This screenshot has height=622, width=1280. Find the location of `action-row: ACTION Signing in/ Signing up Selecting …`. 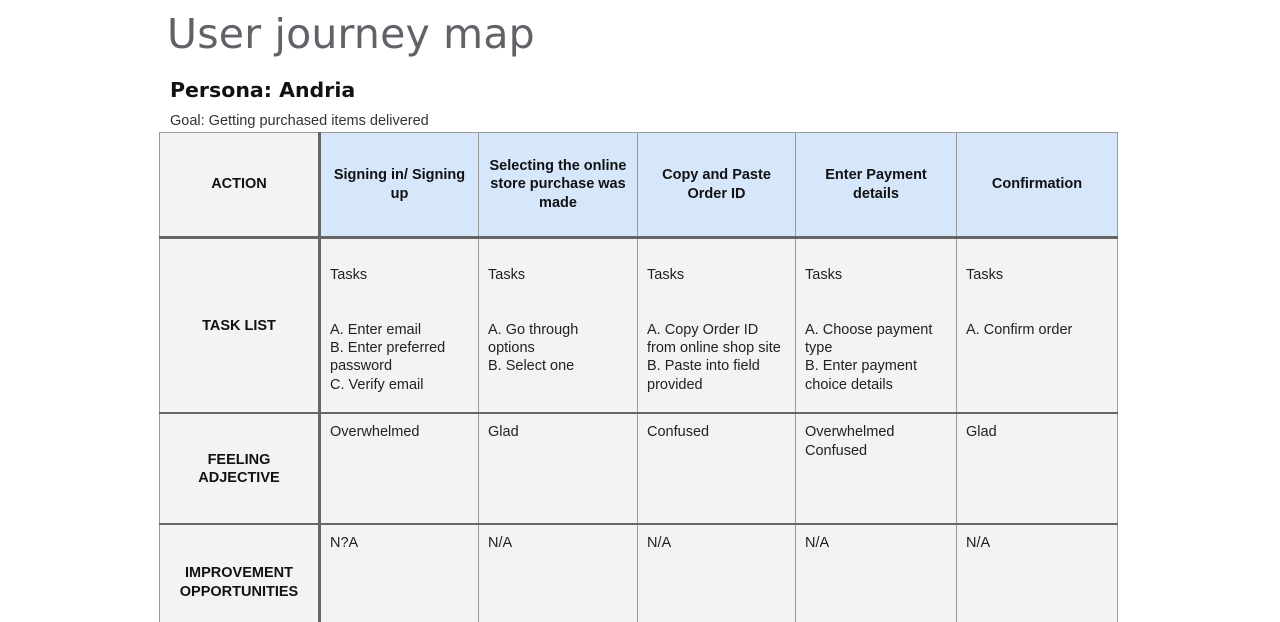

action-row: ACTION Signing in/ Signing up Selecting … is located at coordinates (638, 185).